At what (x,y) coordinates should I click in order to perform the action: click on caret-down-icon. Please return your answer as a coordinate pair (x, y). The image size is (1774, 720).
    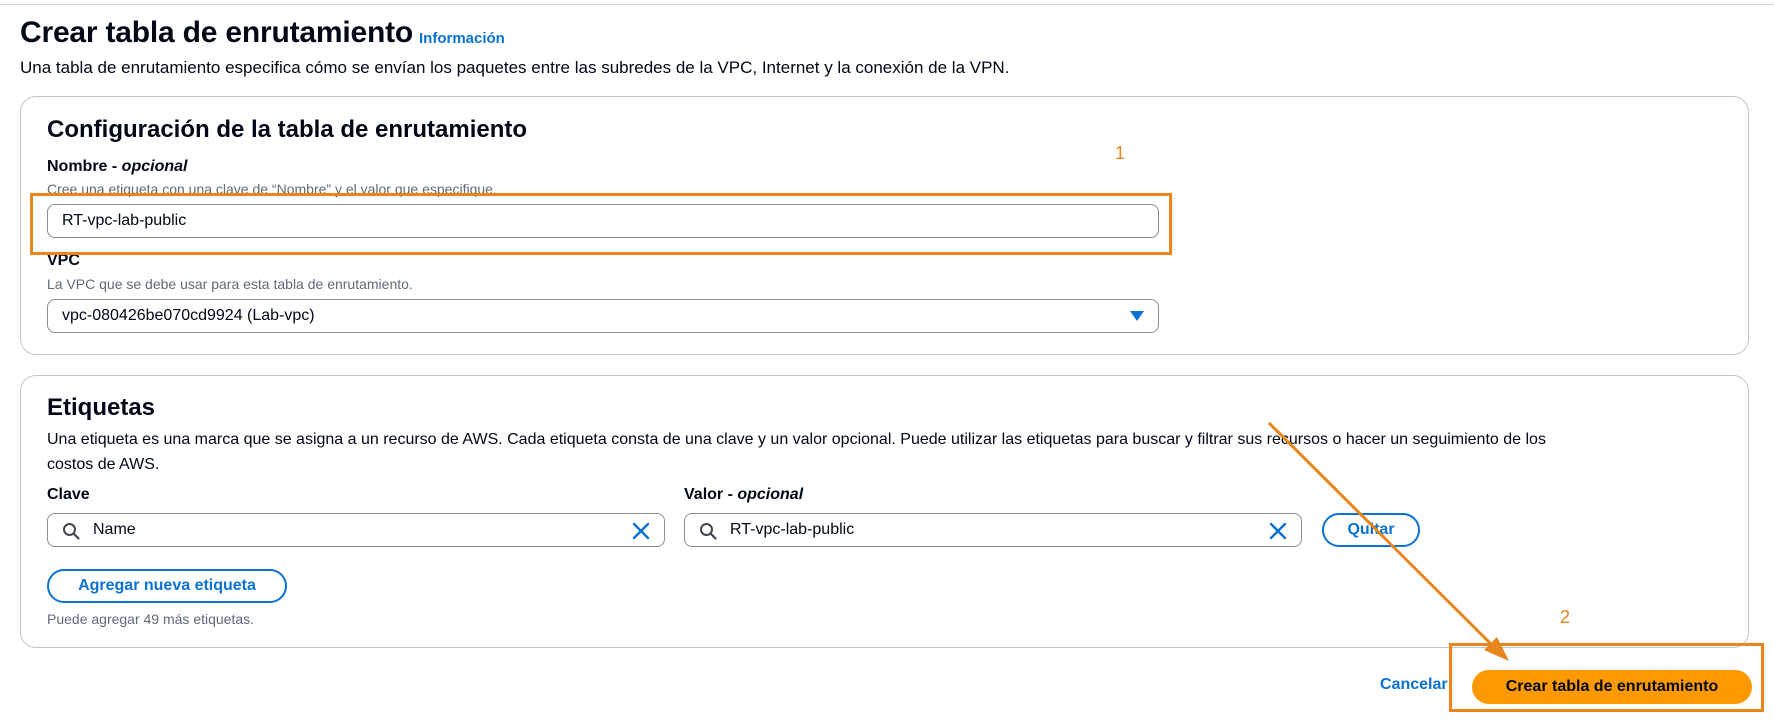
    Looking at the image, I should click on (1137, 316).